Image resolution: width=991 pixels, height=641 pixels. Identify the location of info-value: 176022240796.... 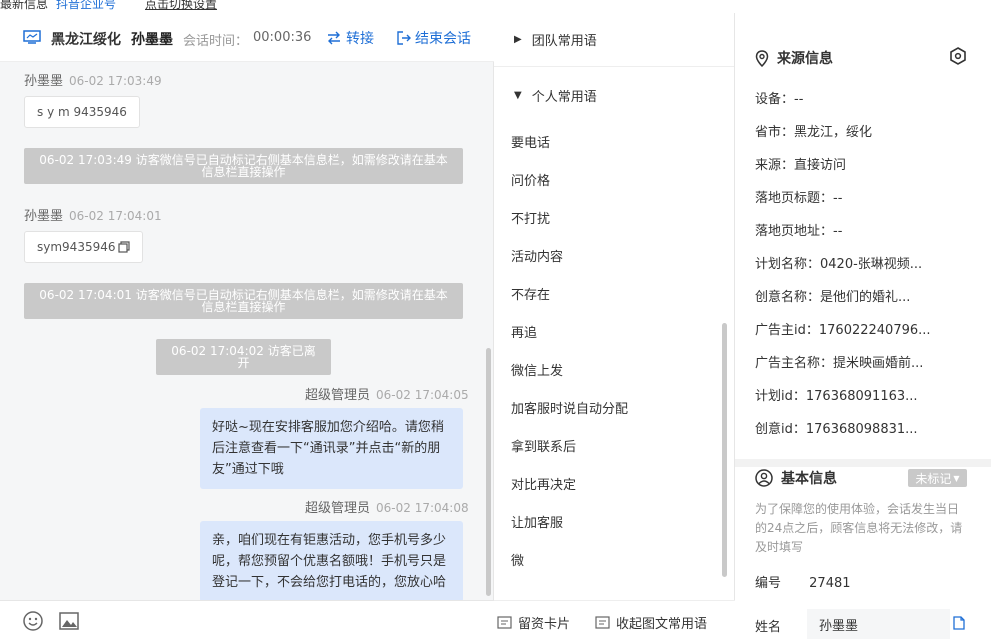
(874, 330).